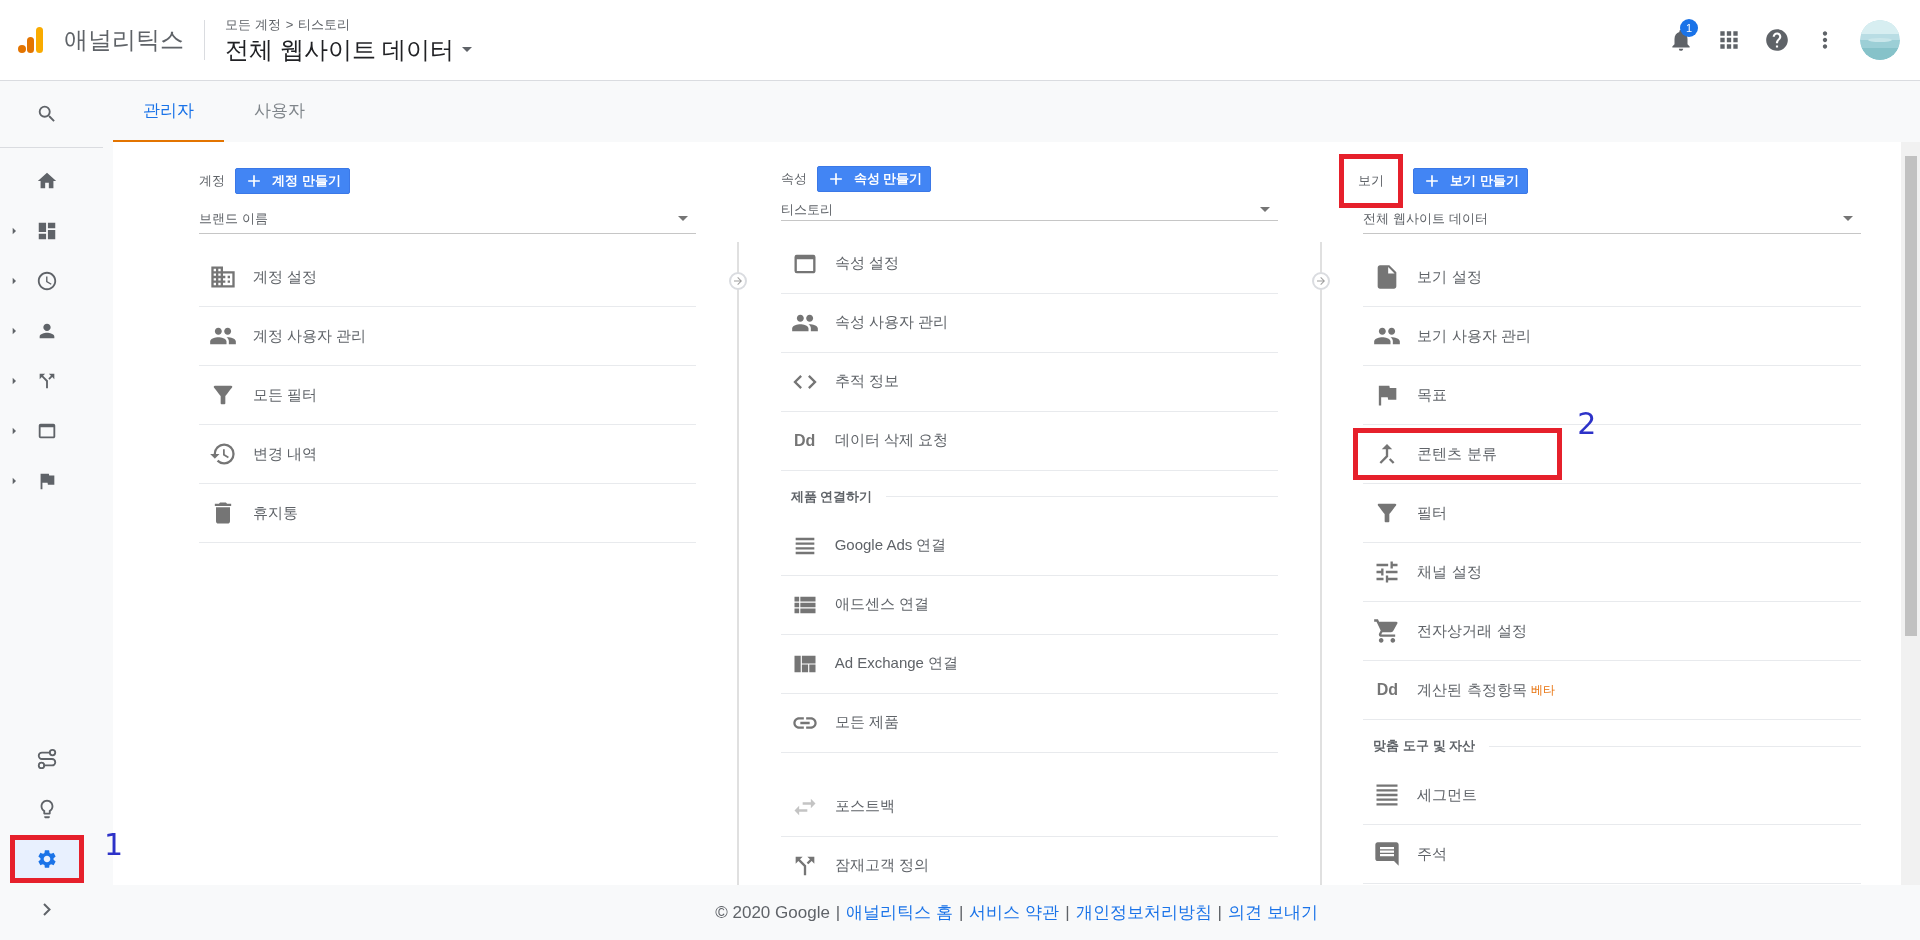  I want to click on footer-link: 개인정보처리방침, so click(1143, 912).